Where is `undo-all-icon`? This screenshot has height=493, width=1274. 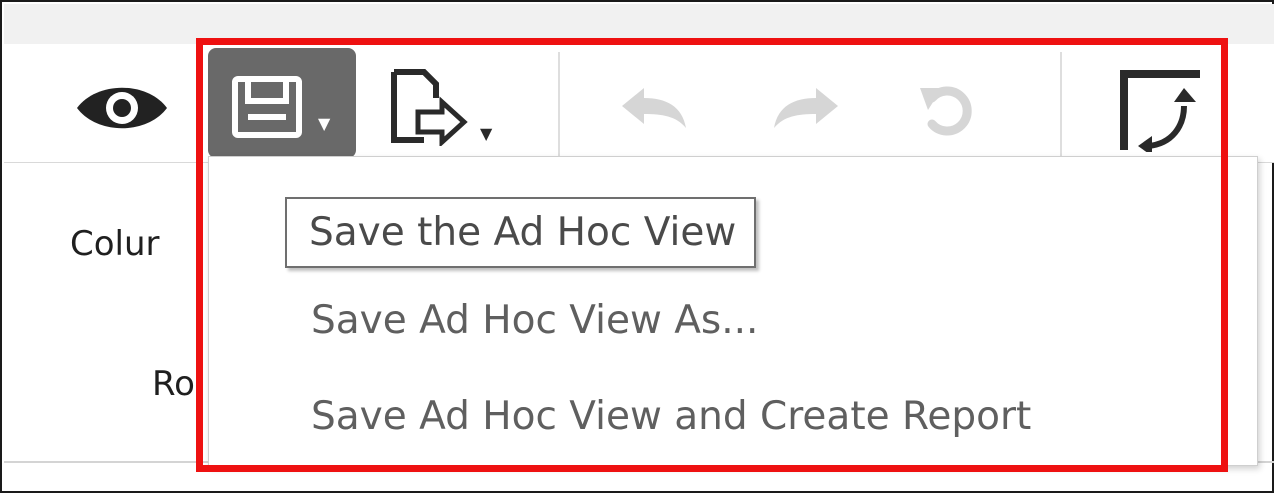
undo-all-icon is located at coordinates (948, 109).